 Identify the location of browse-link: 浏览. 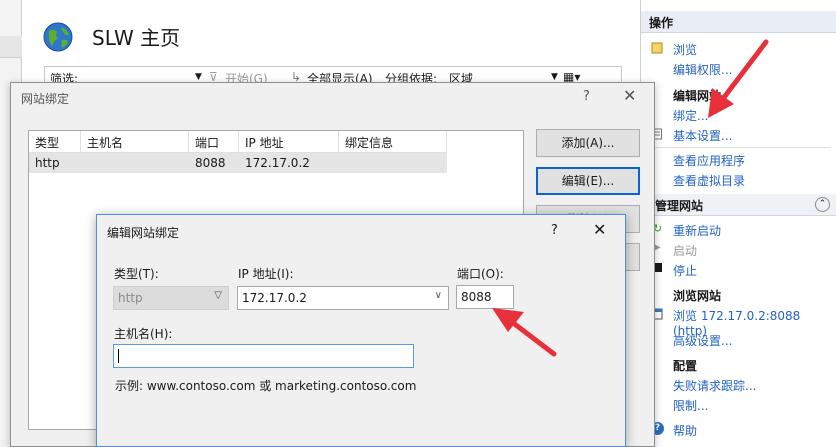
(685, 49).